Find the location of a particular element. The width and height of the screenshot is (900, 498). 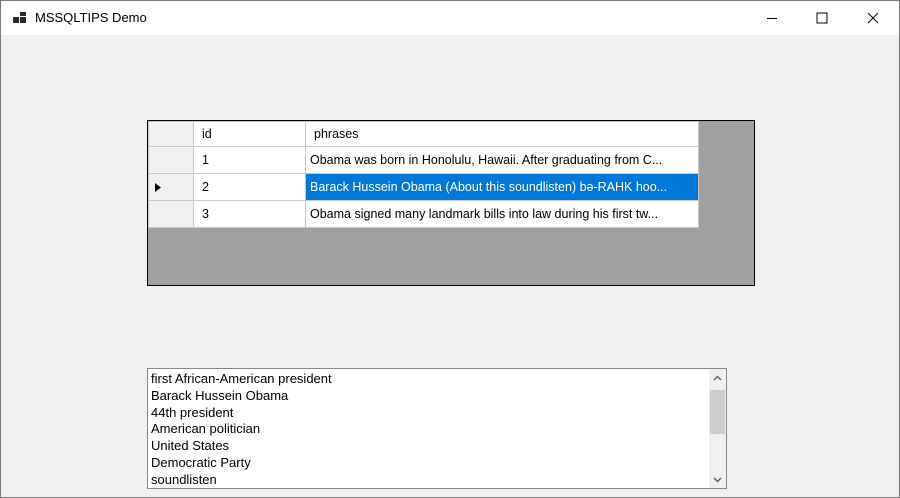

column-header-id: id is located at coordinates (249, 134).